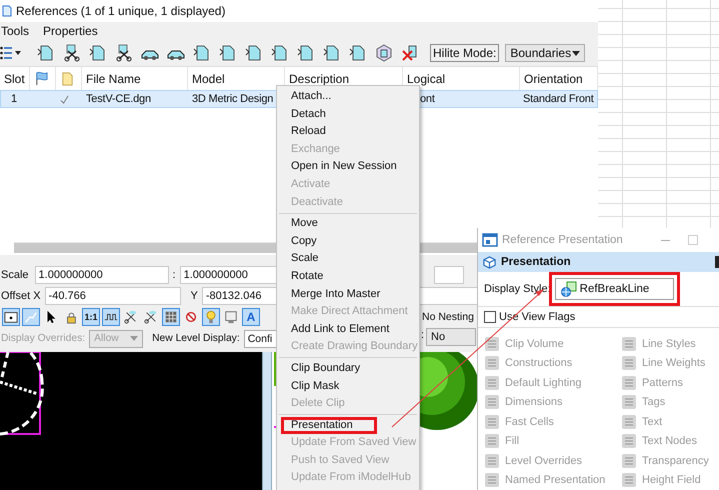 Image resolution: width=719 pixels, height=490 pixels. I want to click on scale-label: Scale, so click(14, 274).